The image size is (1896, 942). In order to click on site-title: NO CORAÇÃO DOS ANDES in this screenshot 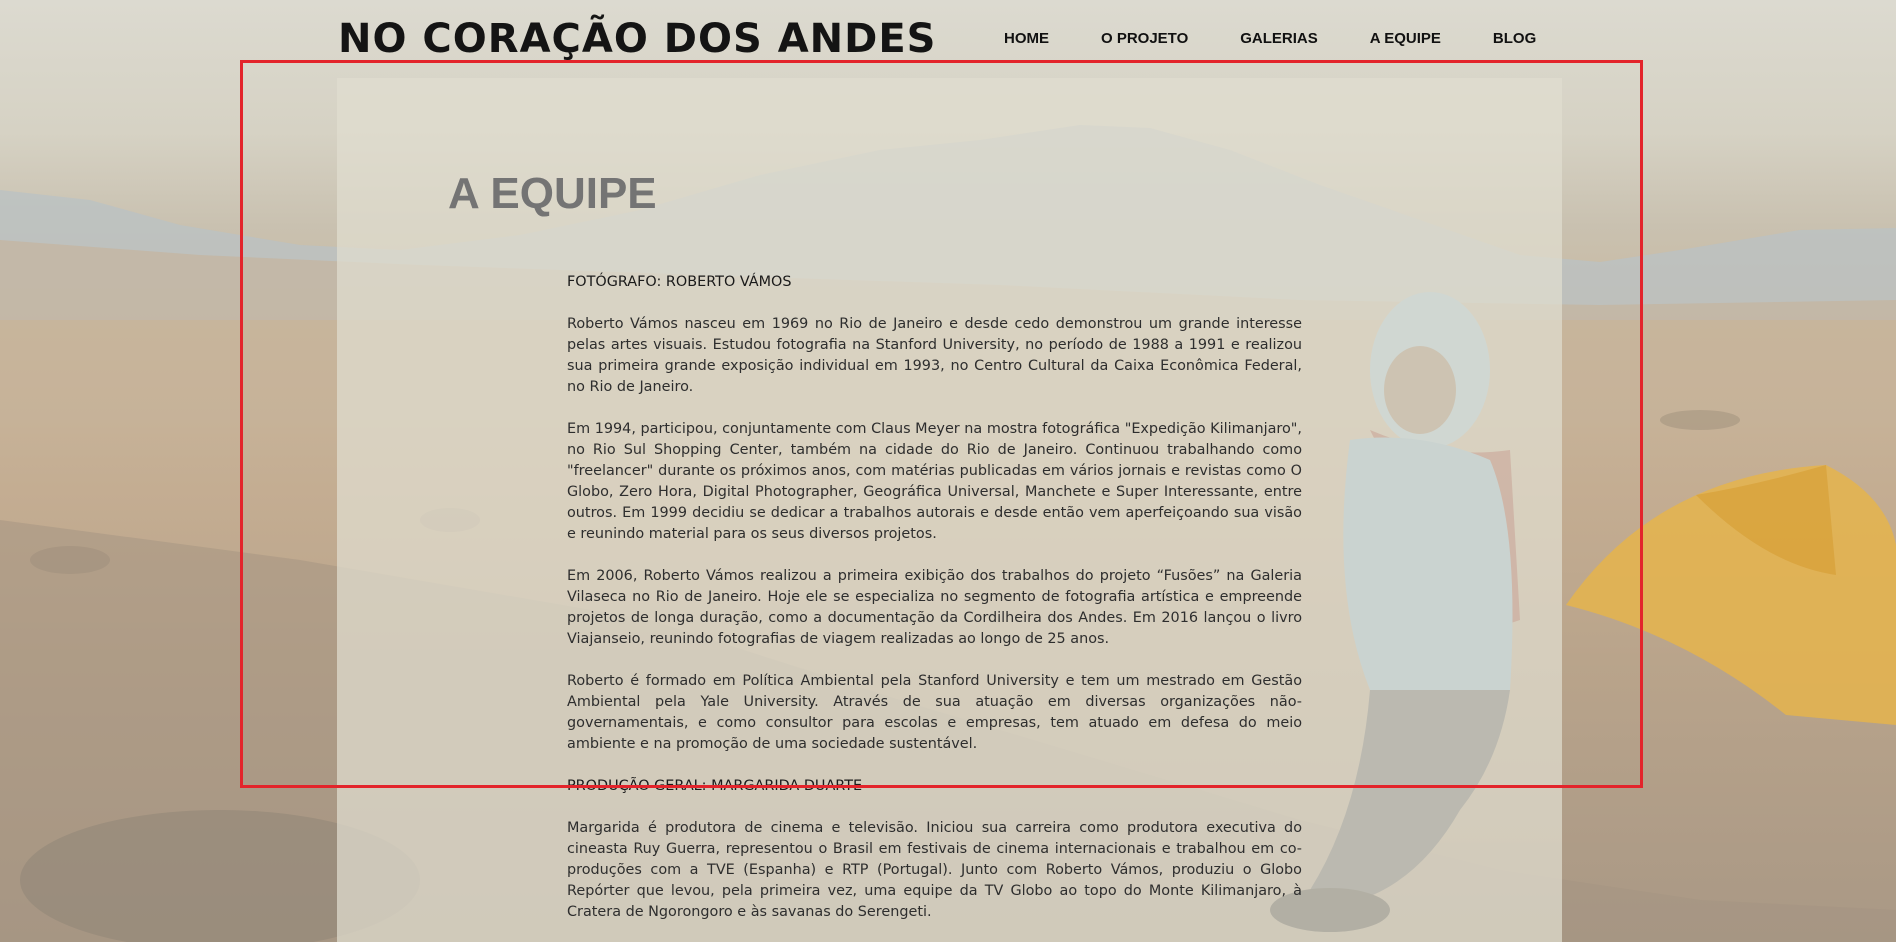, I will do `click(637, 39)`.